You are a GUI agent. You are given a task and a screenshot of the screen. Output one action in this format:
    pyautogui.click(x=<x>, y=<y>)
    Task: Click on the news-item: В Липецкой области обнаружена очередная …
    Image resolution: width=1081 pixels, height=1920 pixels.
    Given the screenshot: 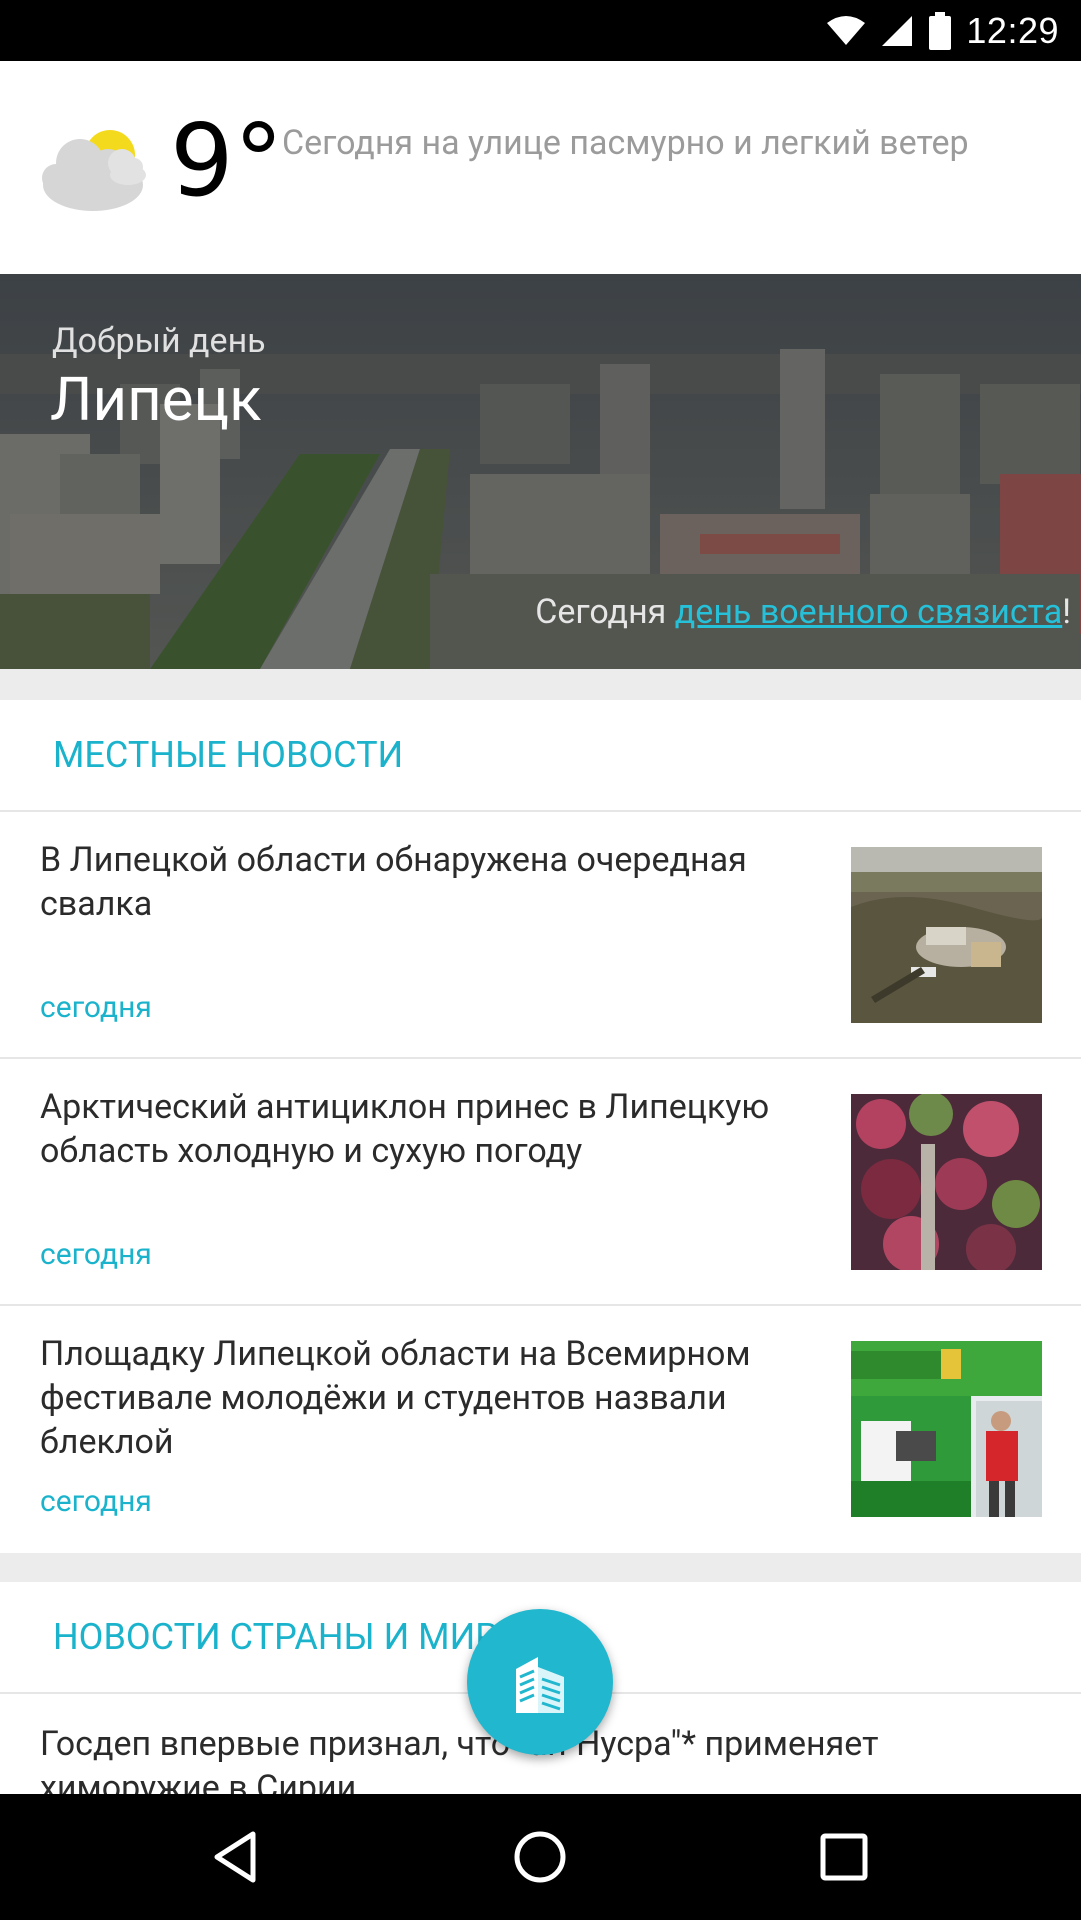 What is the action you would take?
    pyautogui.click(x=540, y=935)
    